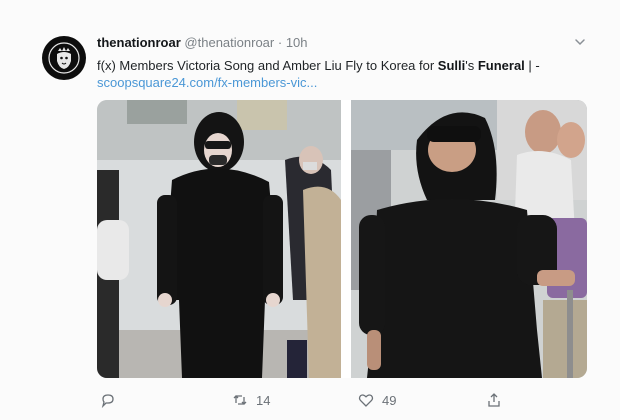  What do you see at coordinates (251, 400) in the screenshot?
I see `retweet-button: 14` at bounding box center [251, 400].